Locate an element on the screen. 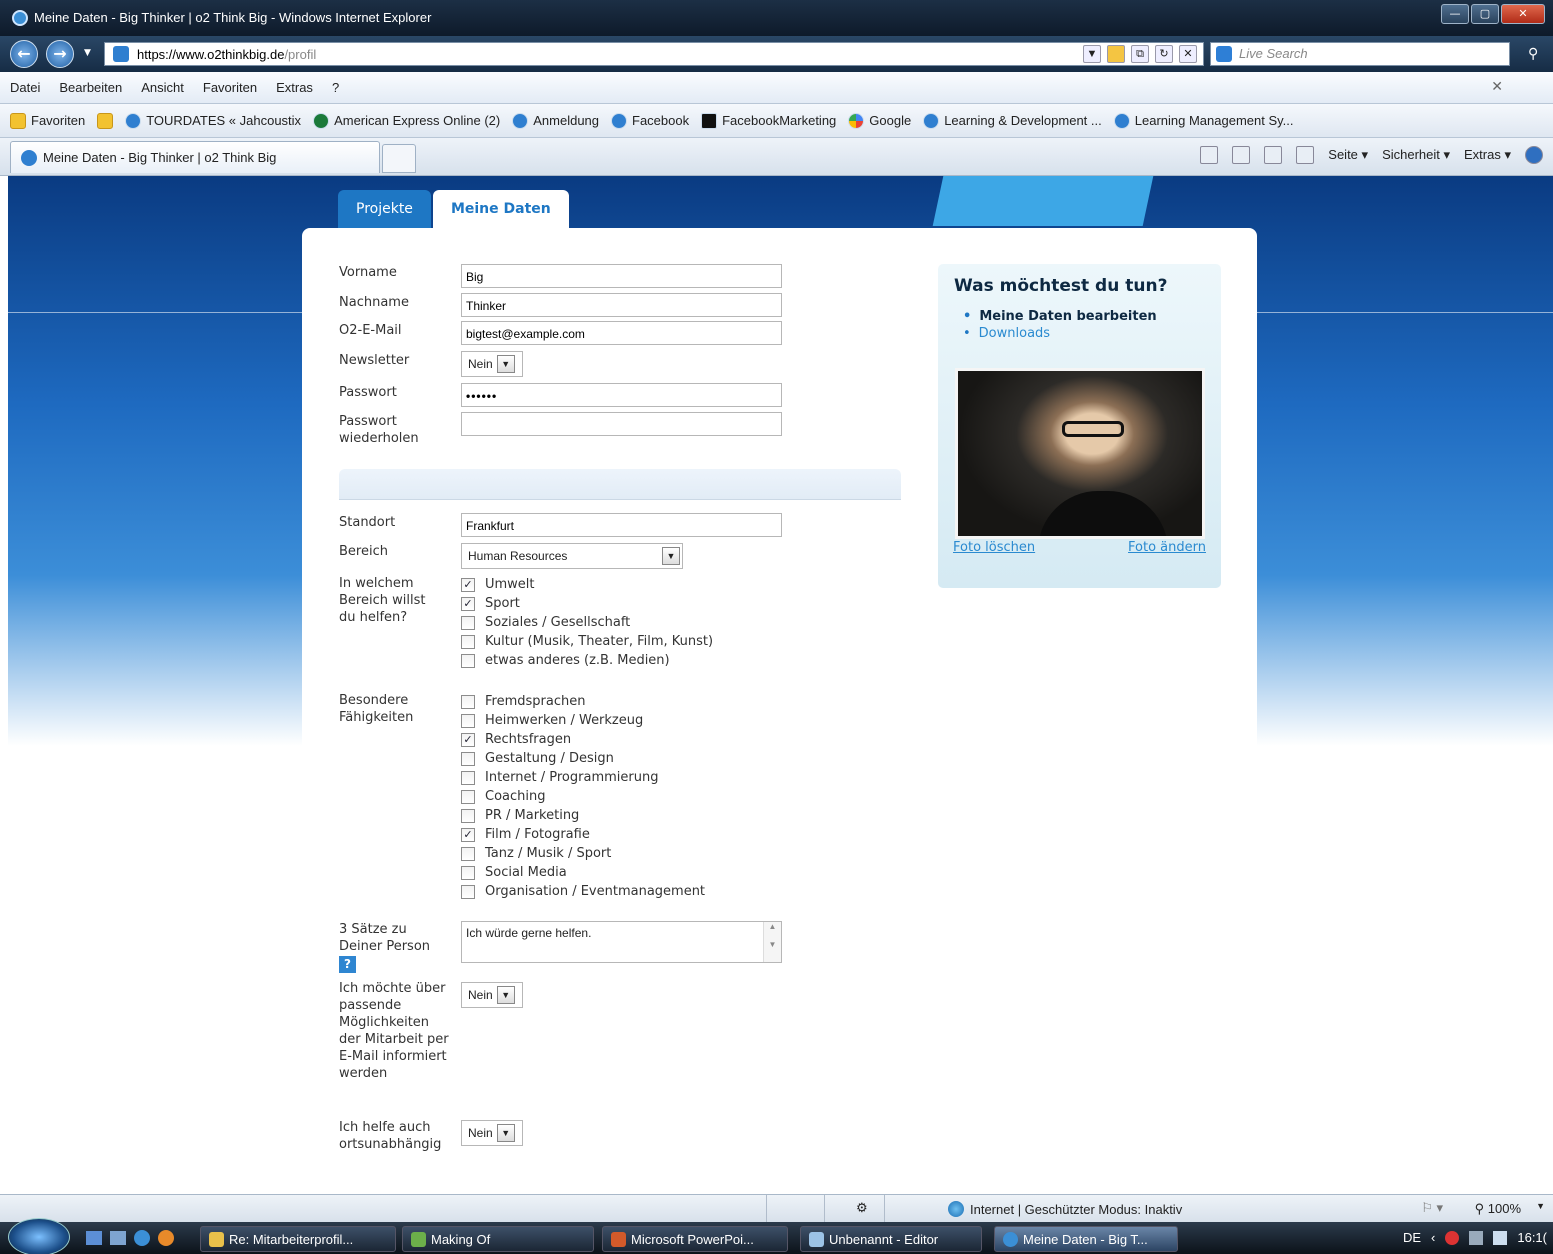  back-button: ← is located at coordinates (24, 54).